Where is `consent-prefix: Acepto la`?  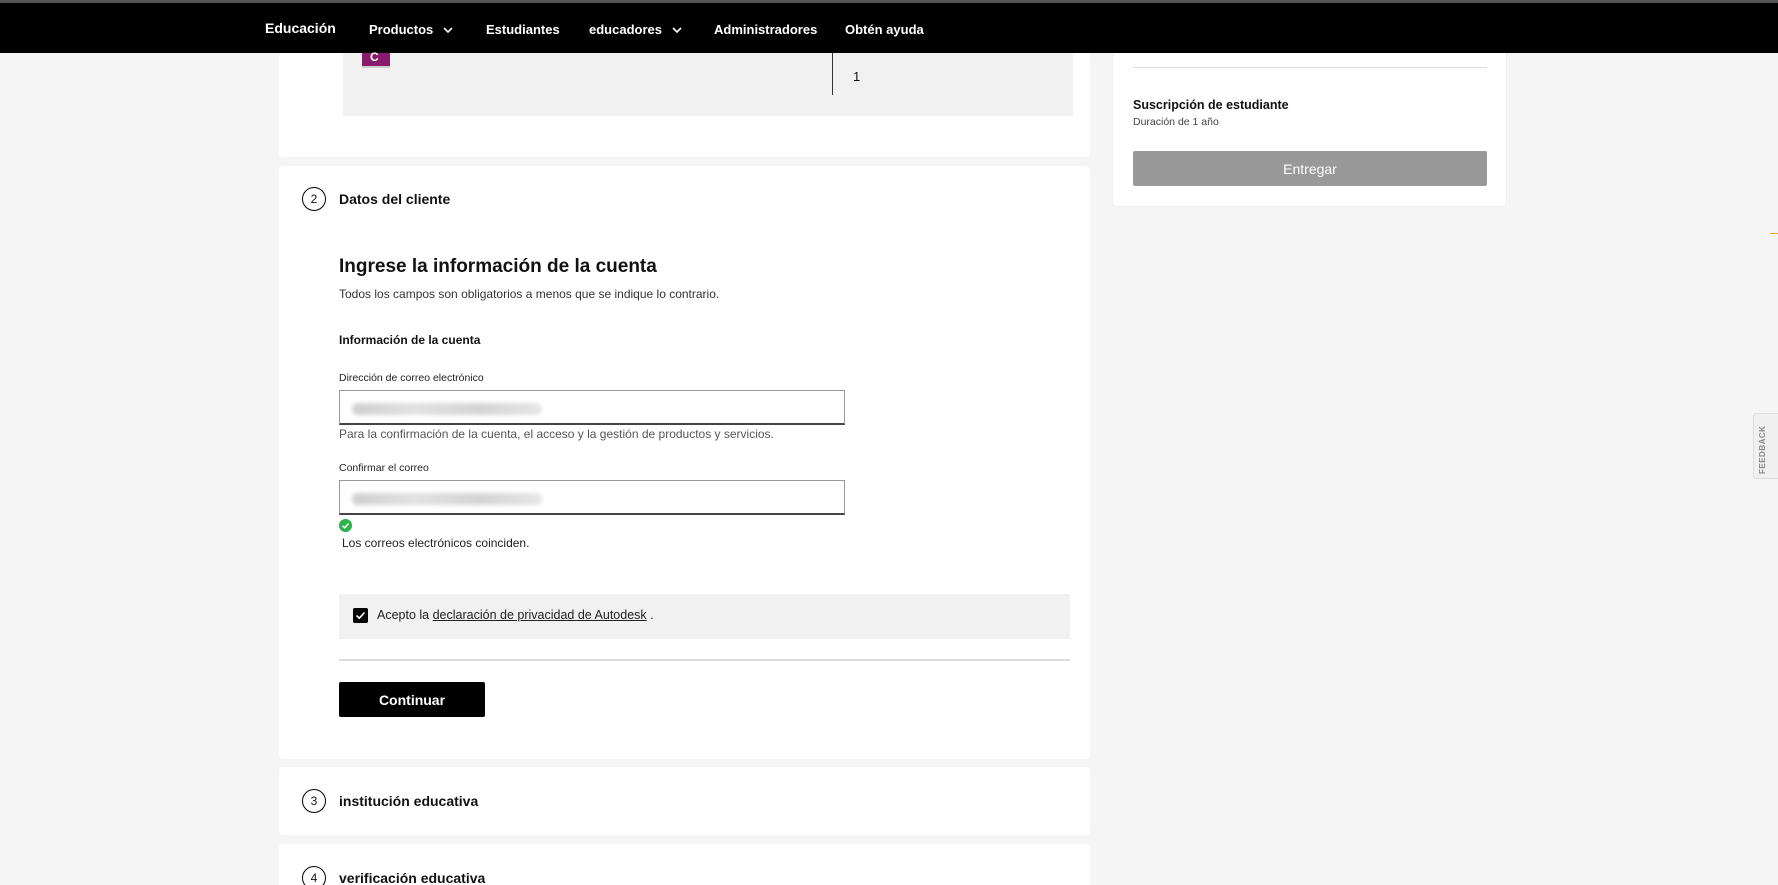
consent-prefix: Acepto la is located at coordinates (403, 615).